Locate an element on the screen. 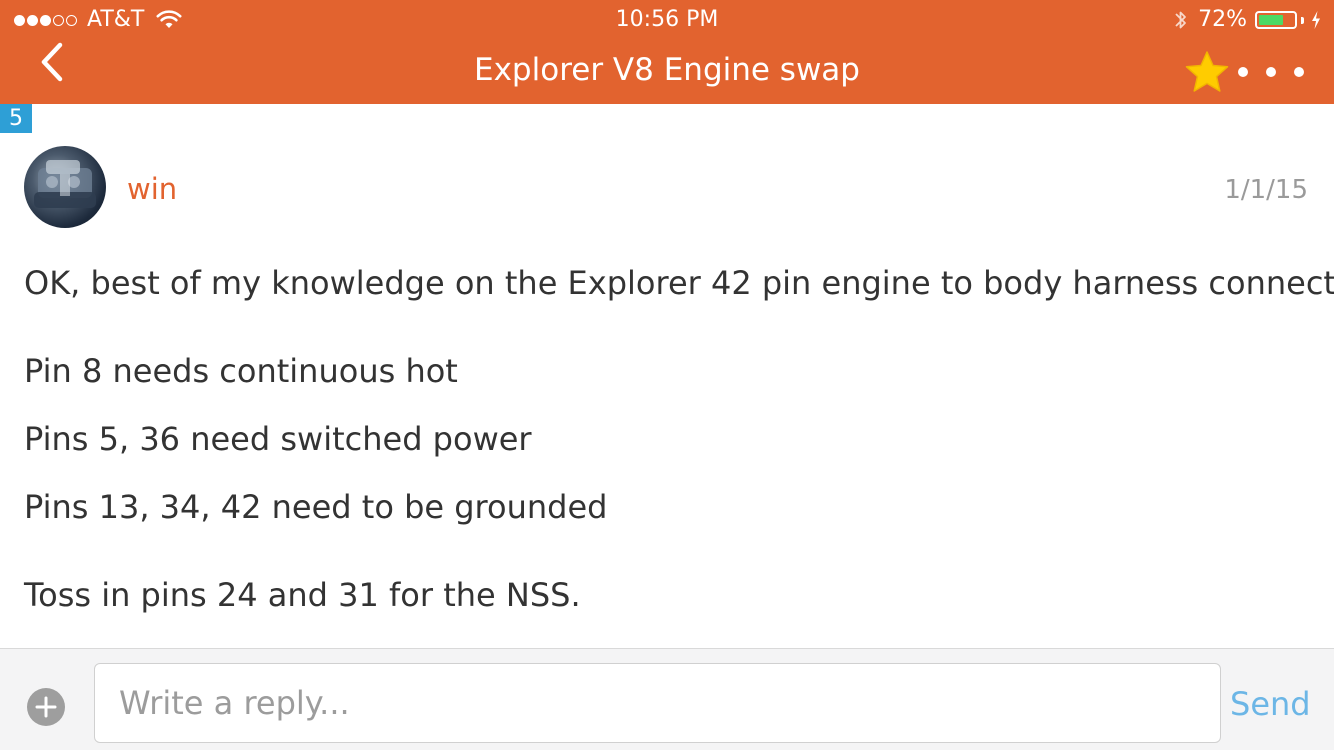  post-number-badge: 5 is located at coordinates (16, 118).